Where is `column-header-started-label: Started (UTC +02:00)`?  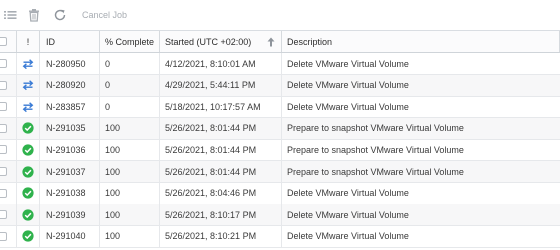
column-header-started-label: Started (UTC +02:00) is located at coordinates (208, 41).